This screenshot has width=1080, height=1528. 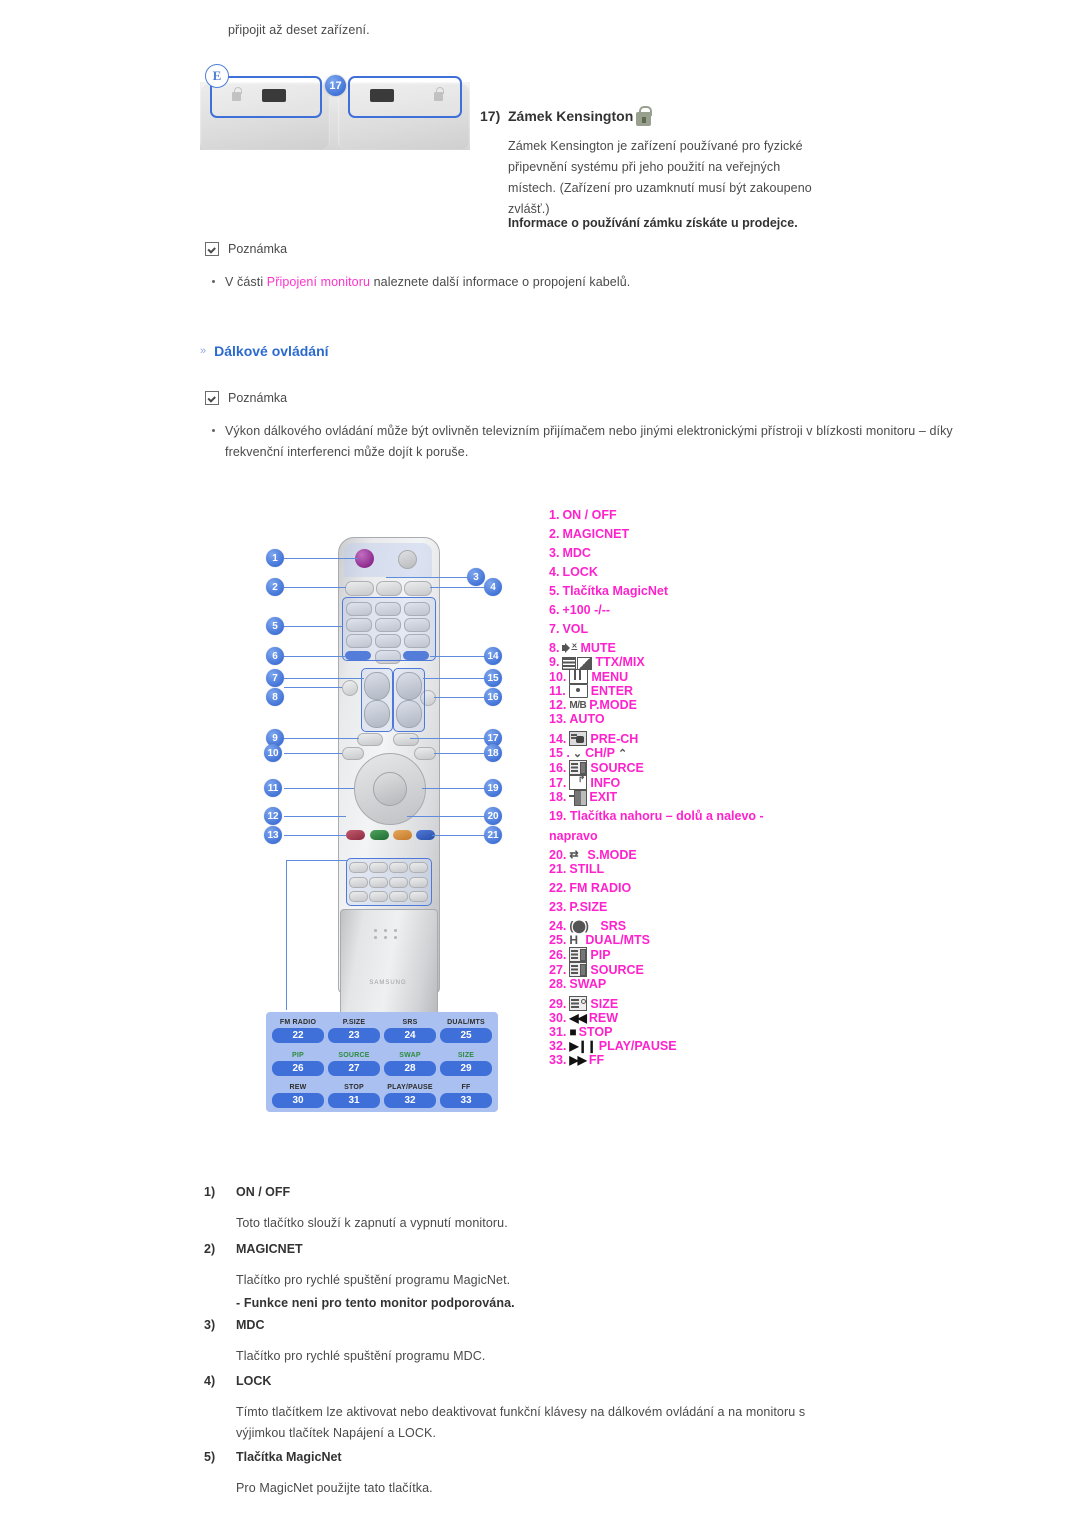 I want to click on legend-cell-33: FF 33, so click(x=466, y=1095).